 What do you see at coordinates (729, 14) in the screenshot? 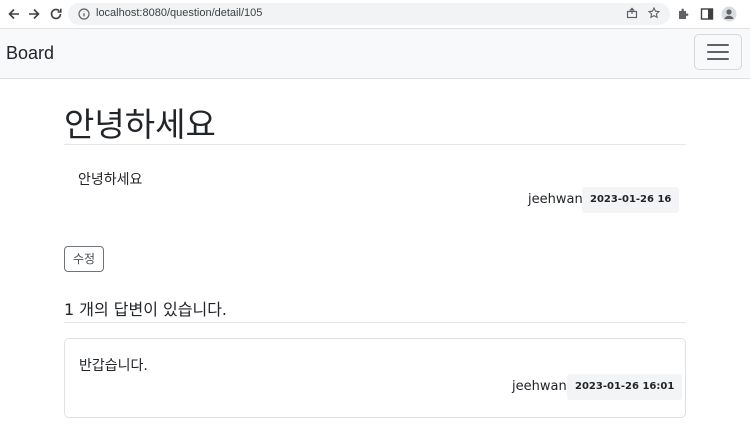
I see `profile-avatar-icon` at bounding box center [729, 14].